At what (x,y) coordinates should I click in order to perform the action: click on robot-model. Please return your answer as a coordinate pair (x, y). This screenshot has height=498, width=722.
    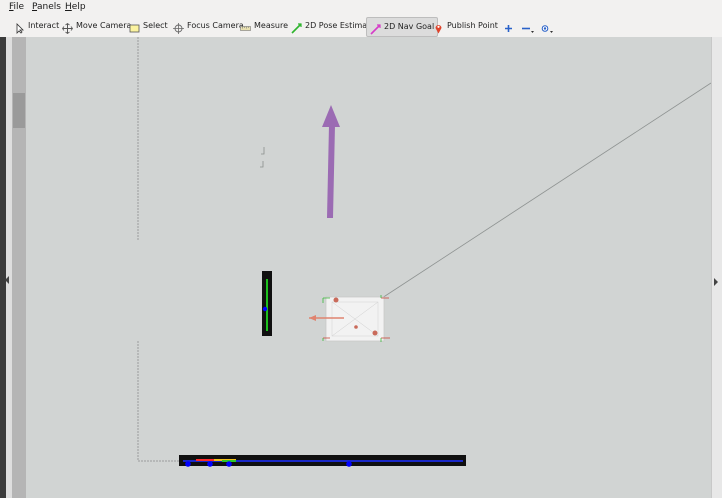
    Looking at the image, I should click on (349, 318).